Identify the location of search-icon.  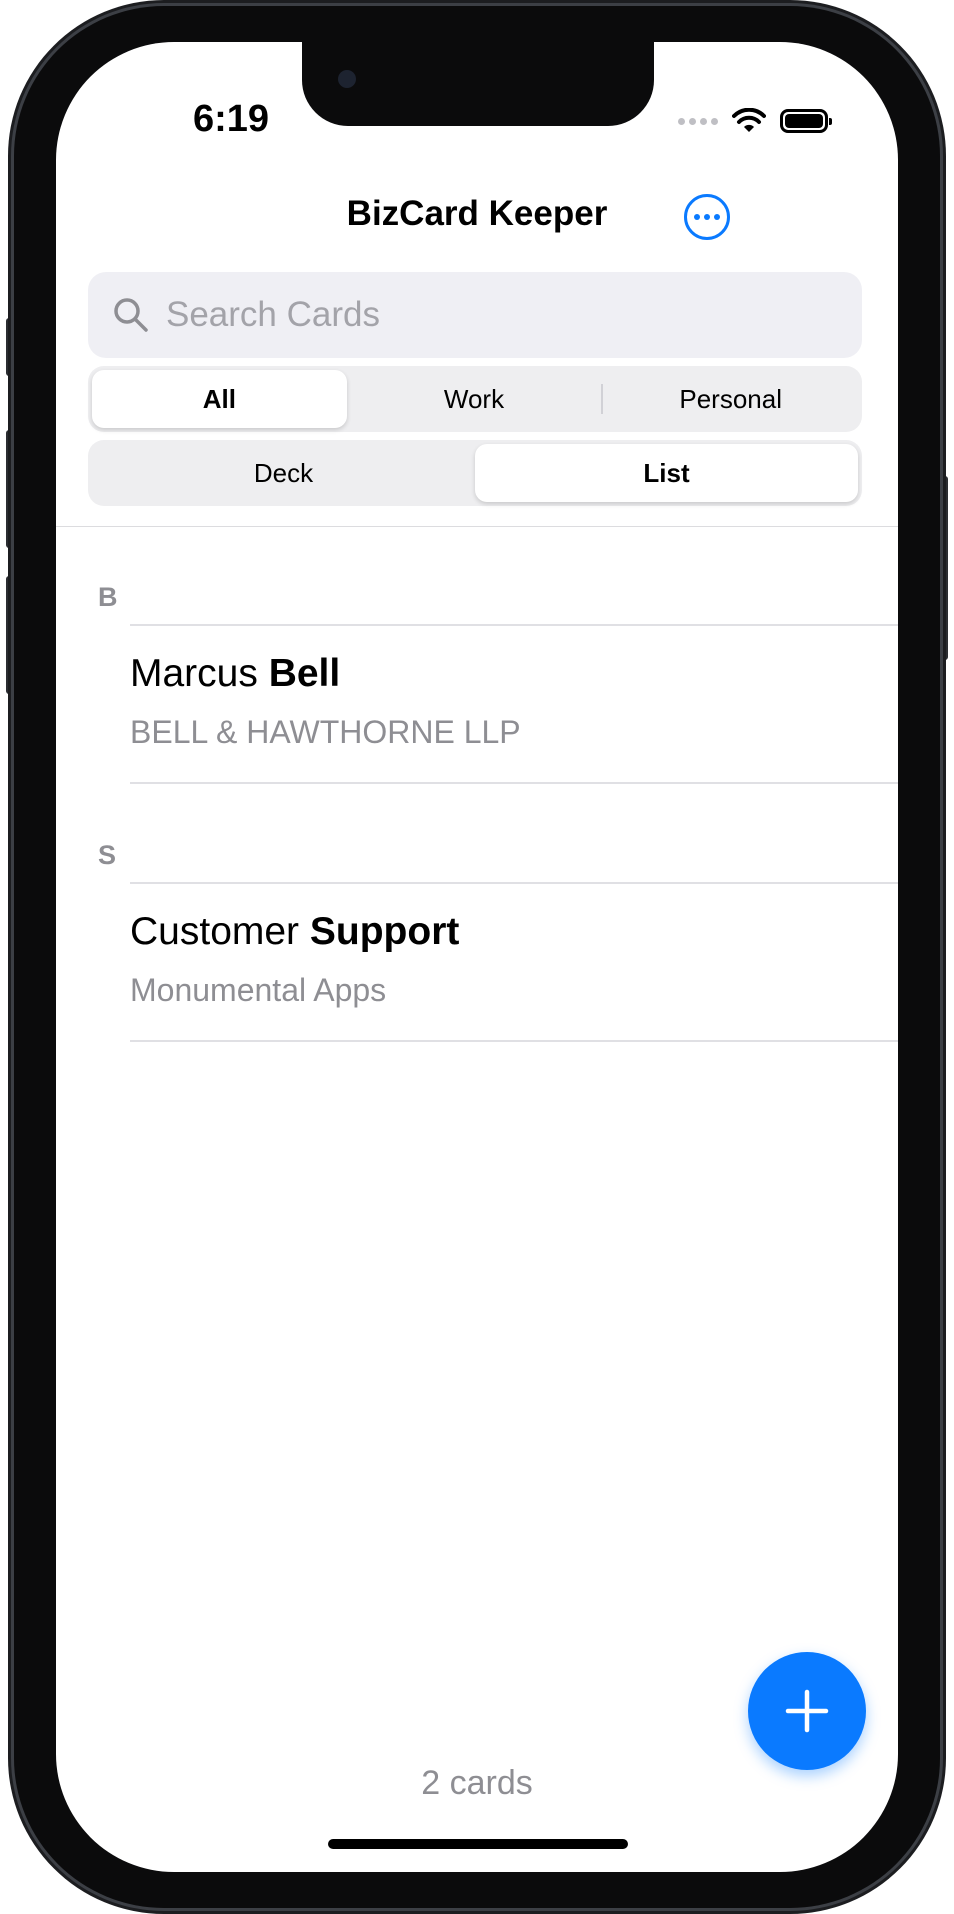
(131, 315).